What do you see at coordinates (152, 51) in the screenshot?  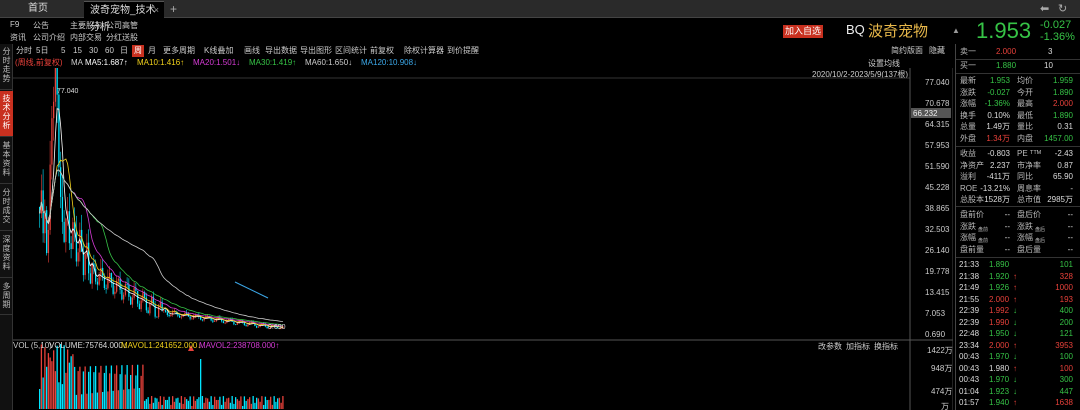 I see `tool-monthly: 月` at bounding box center [152, 51].